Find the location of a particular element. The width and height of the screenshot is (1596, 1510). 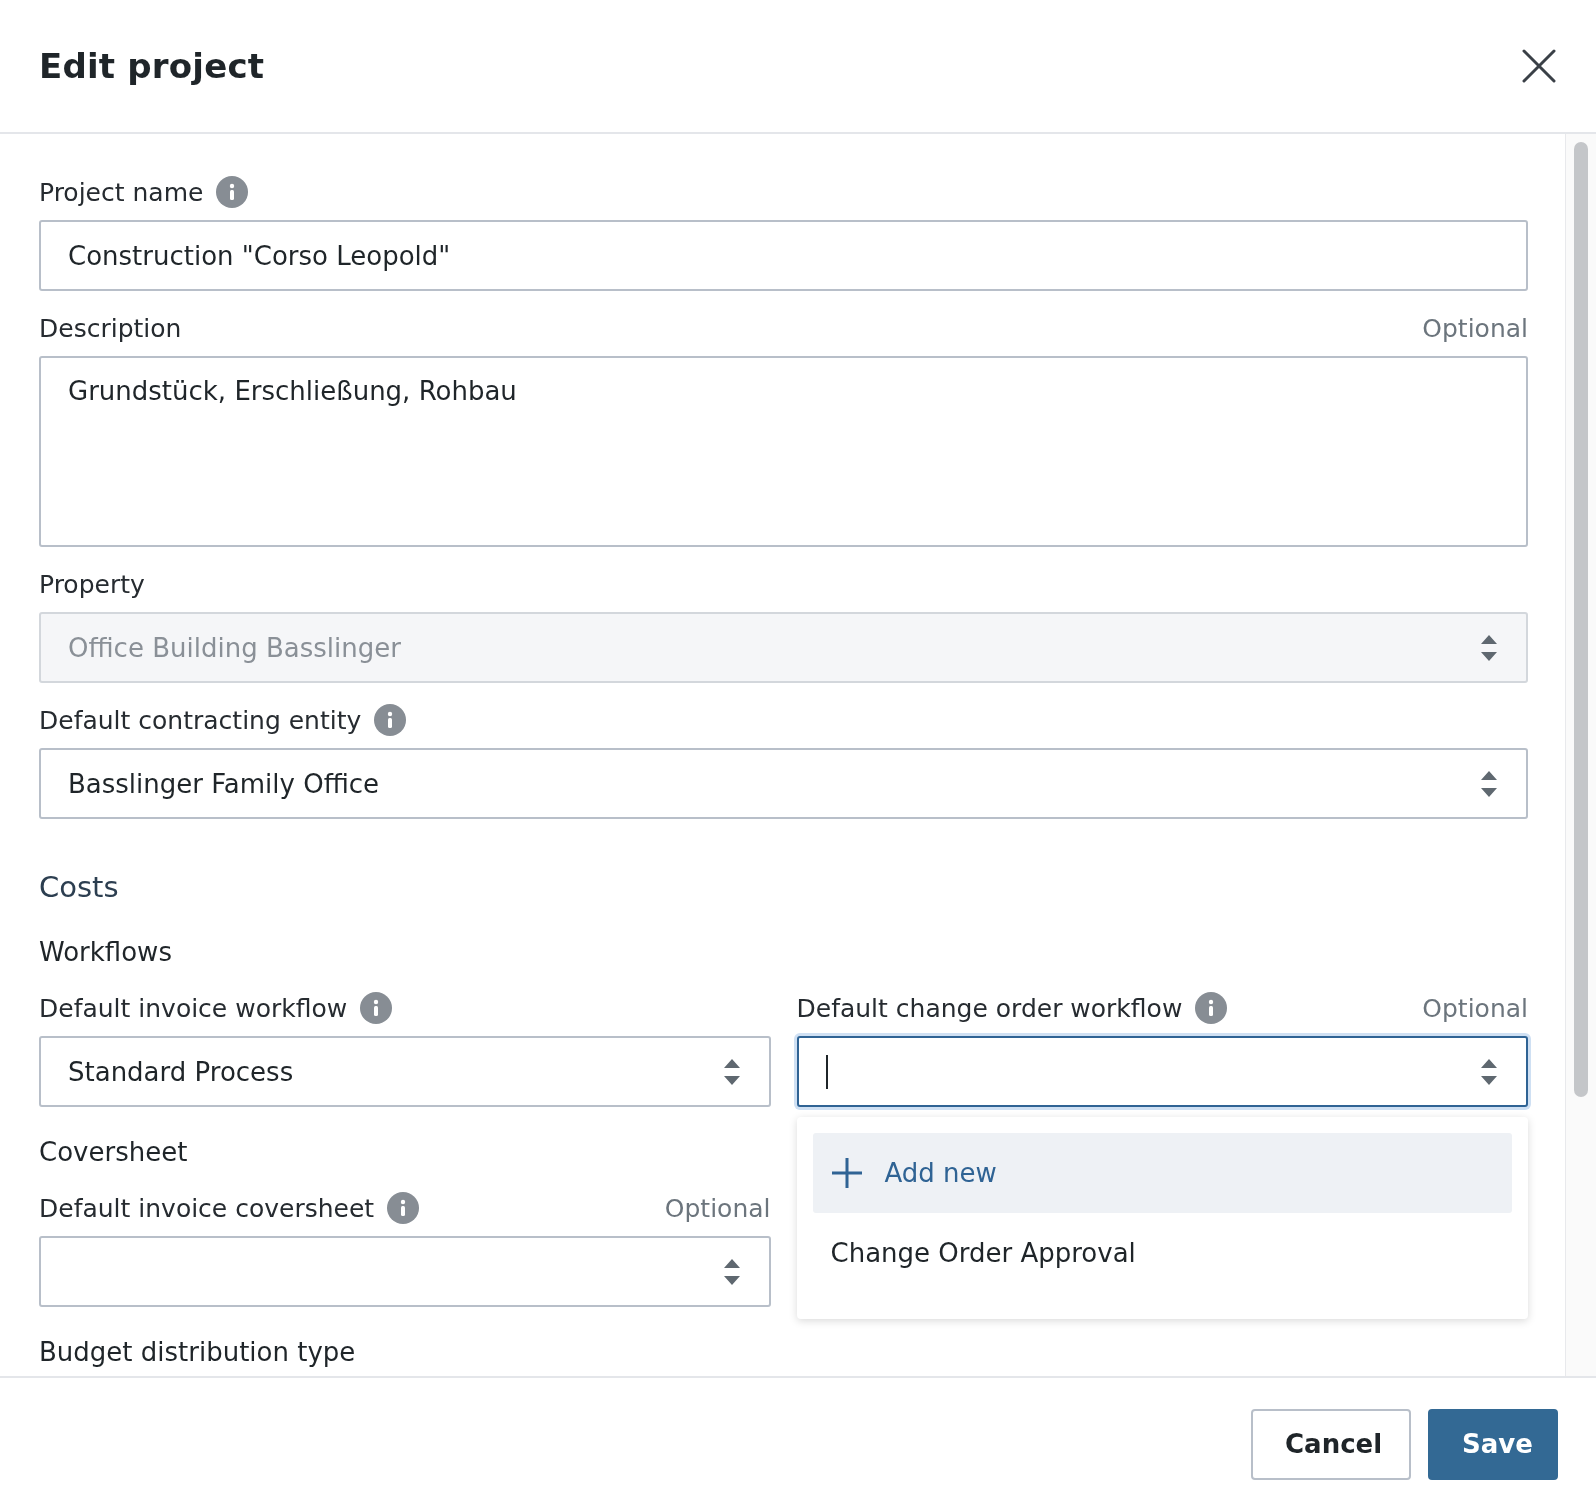

select-field: Office Building Basslinger is located at coordinates (783, 647).